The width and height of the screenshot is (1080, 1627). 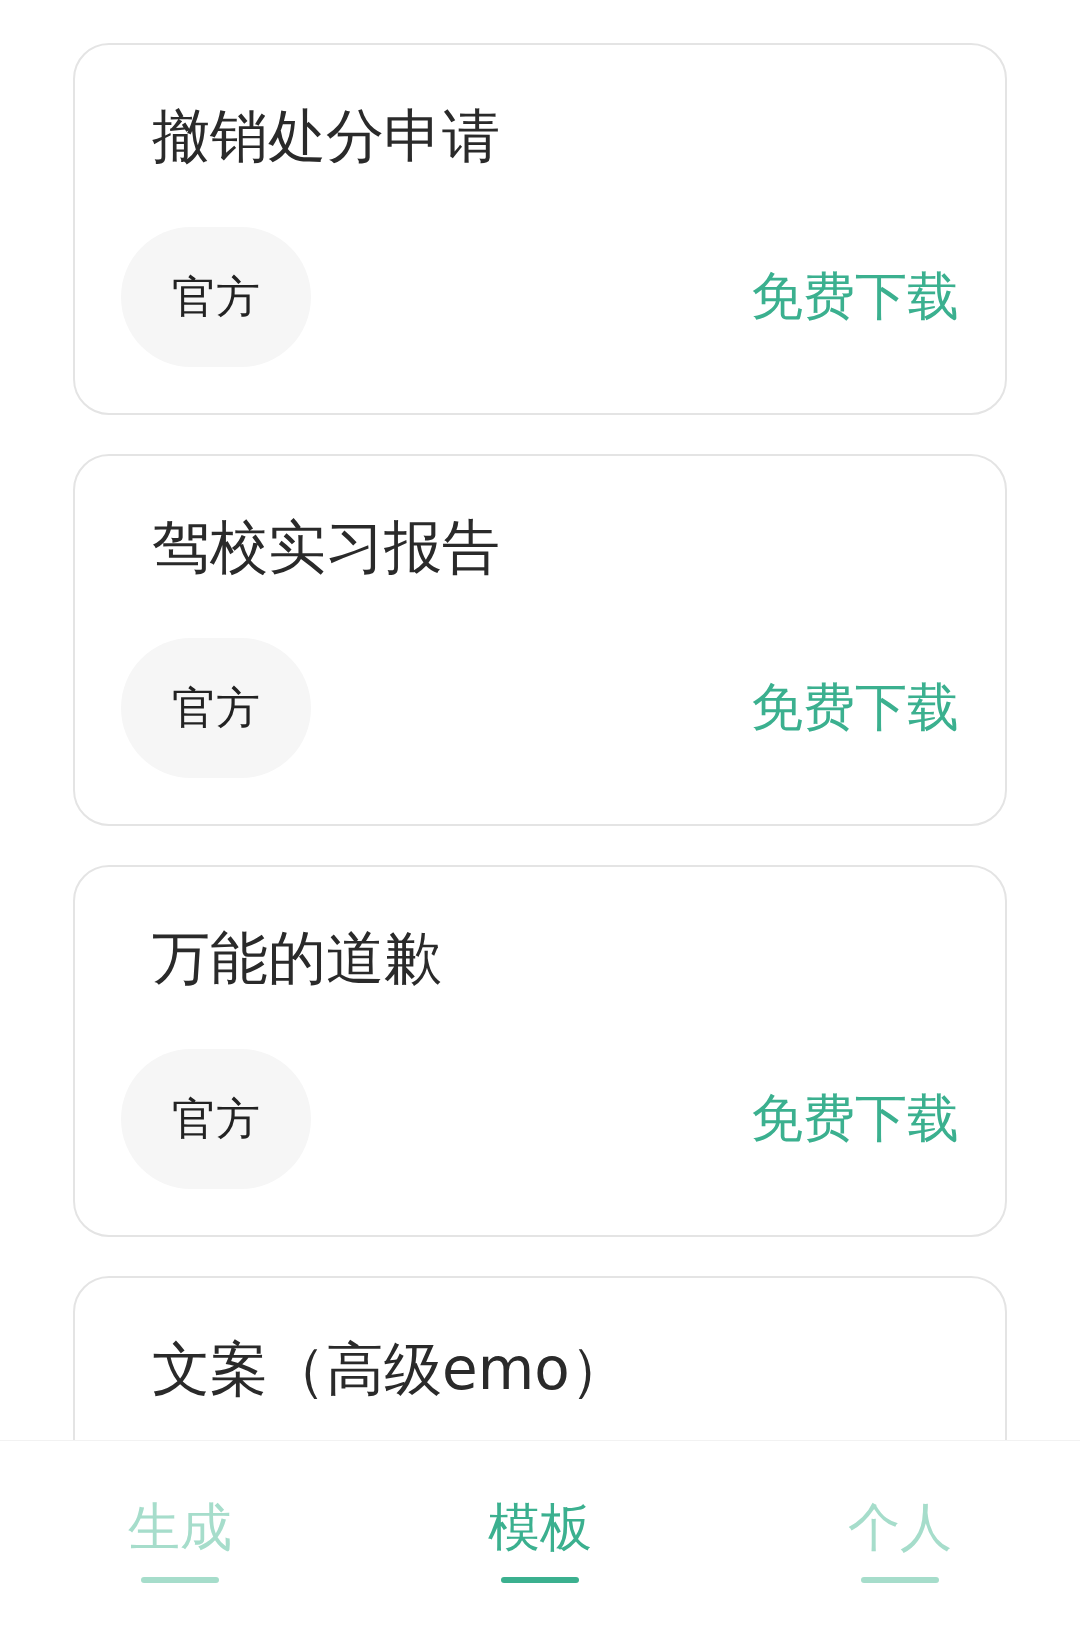 I want to click on nav-tab: 模板, so click(x=540, y=1534).